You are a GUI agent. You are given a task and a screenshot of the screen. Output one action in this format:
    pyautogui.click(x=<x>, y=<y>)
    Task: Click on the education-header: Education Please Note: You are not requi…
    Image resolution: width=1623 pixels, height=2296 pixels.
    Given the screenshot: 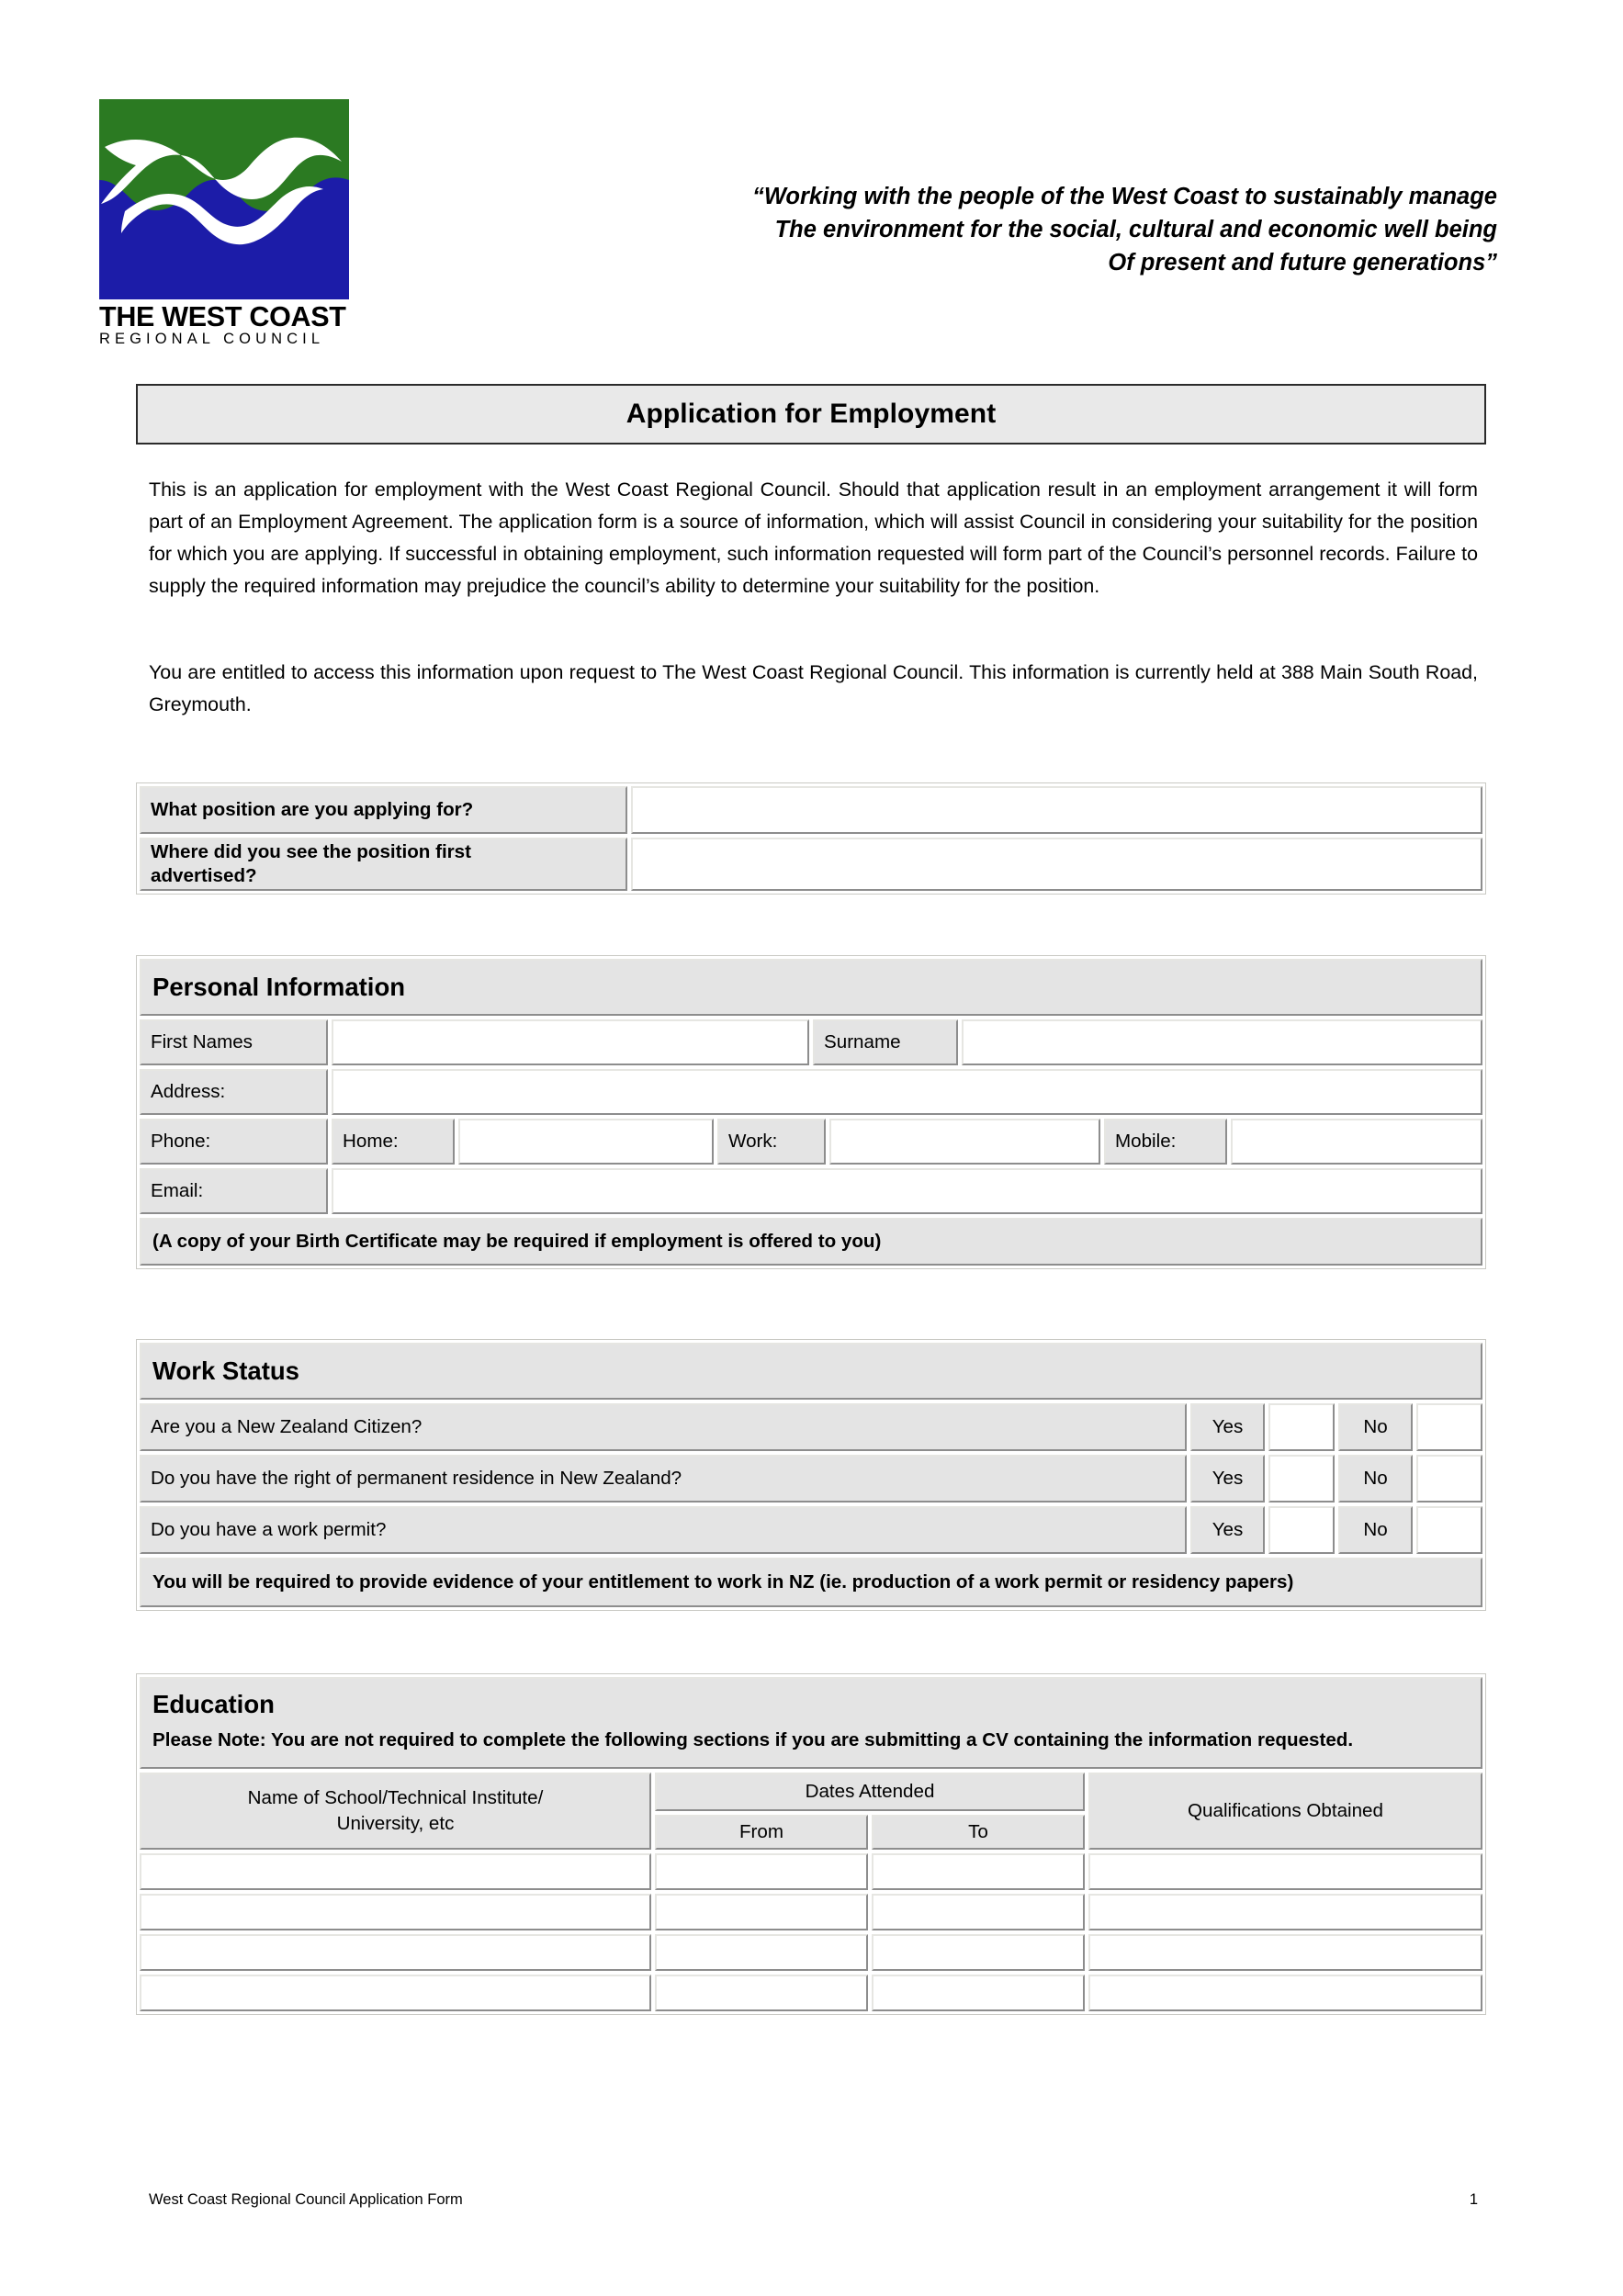 What is the action you would take?
    pyautogui.click(x=811, y=1723)
    